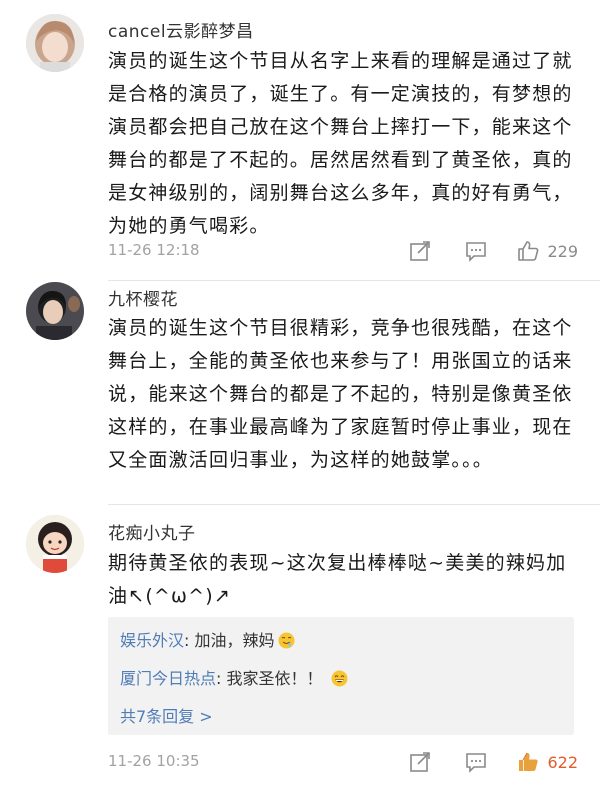  What do you see at coordinates (154, 761) in the screenshot?
I see `timestamp: 11-26 10:35` at bounding box center [154, 761].